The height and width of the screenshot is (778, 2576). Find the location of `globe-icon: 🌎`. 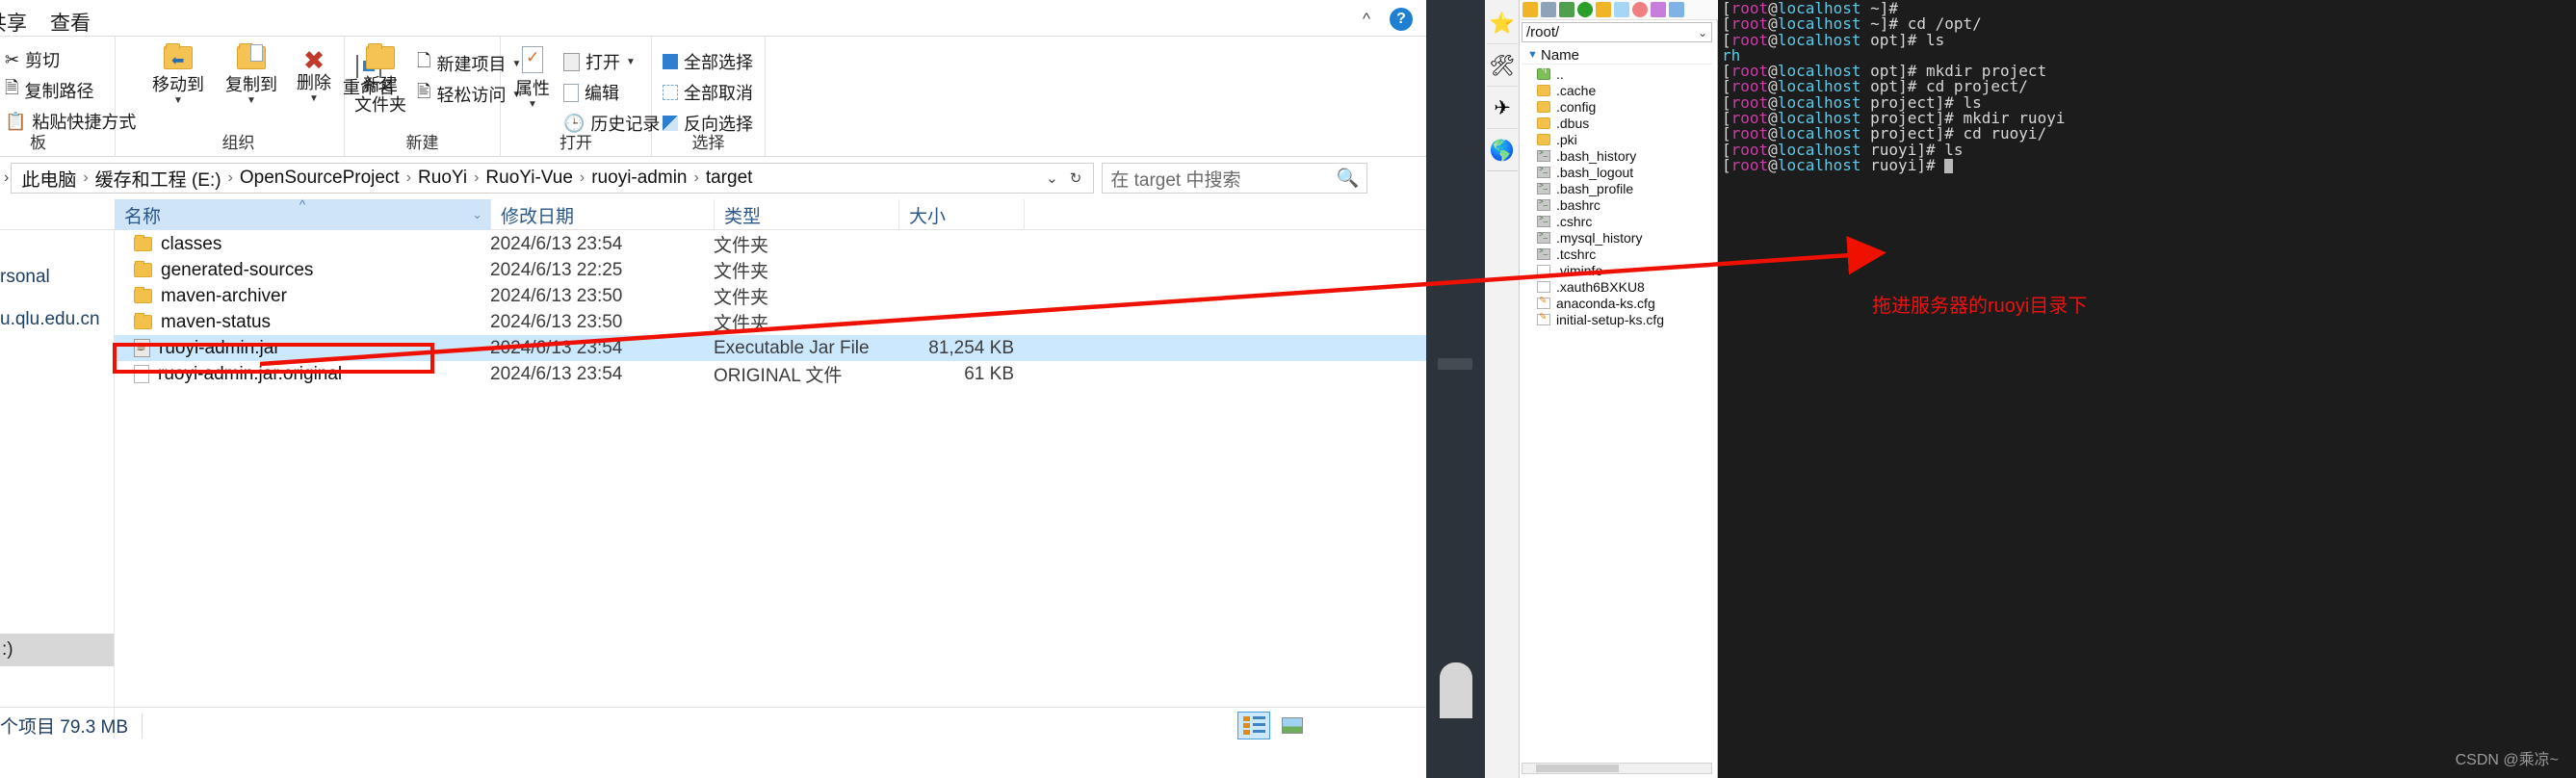

globe-icon: 🌎 is located at coordinates (1502, 151).